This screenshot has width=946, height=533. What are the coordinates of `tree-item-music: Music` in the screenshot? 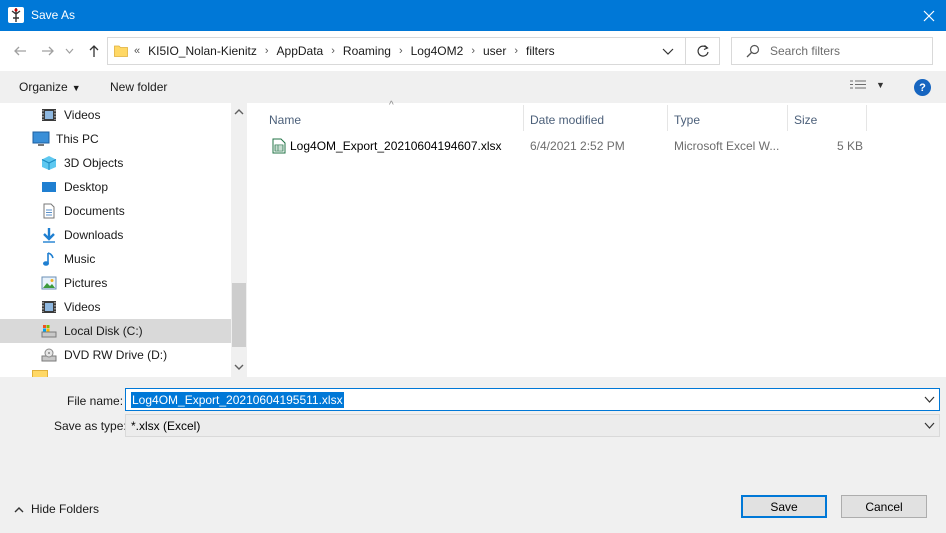 It's located at (115, 259).